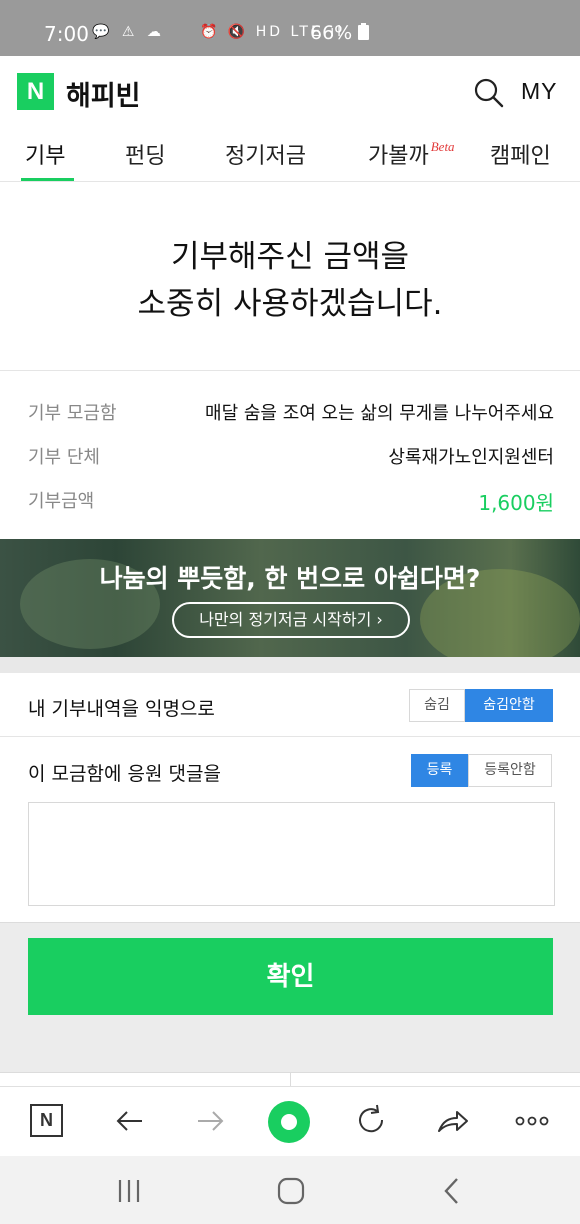 The image size is (580, 1224). I want to click on naver-logo: N, so click(35, 91).